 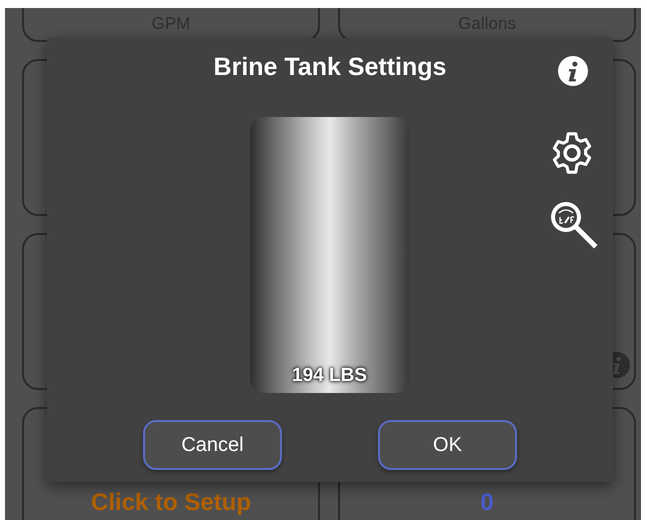 What do you see at coordinates (447, 445) in the screenshot?
I see `dialog-button: OK` at bounding box center [447, 445].